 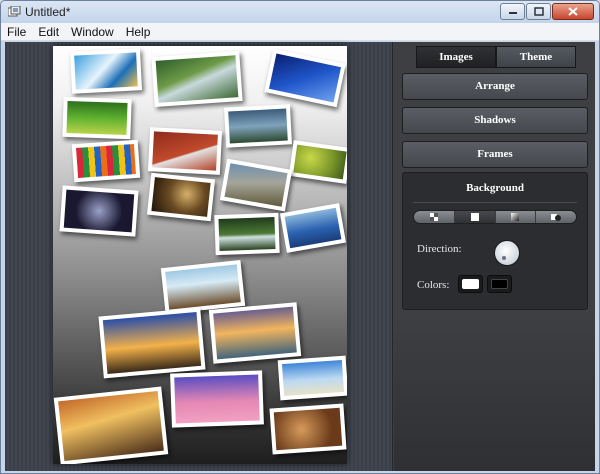 I want to click on photo-seascape, so click(x=258, y=126).